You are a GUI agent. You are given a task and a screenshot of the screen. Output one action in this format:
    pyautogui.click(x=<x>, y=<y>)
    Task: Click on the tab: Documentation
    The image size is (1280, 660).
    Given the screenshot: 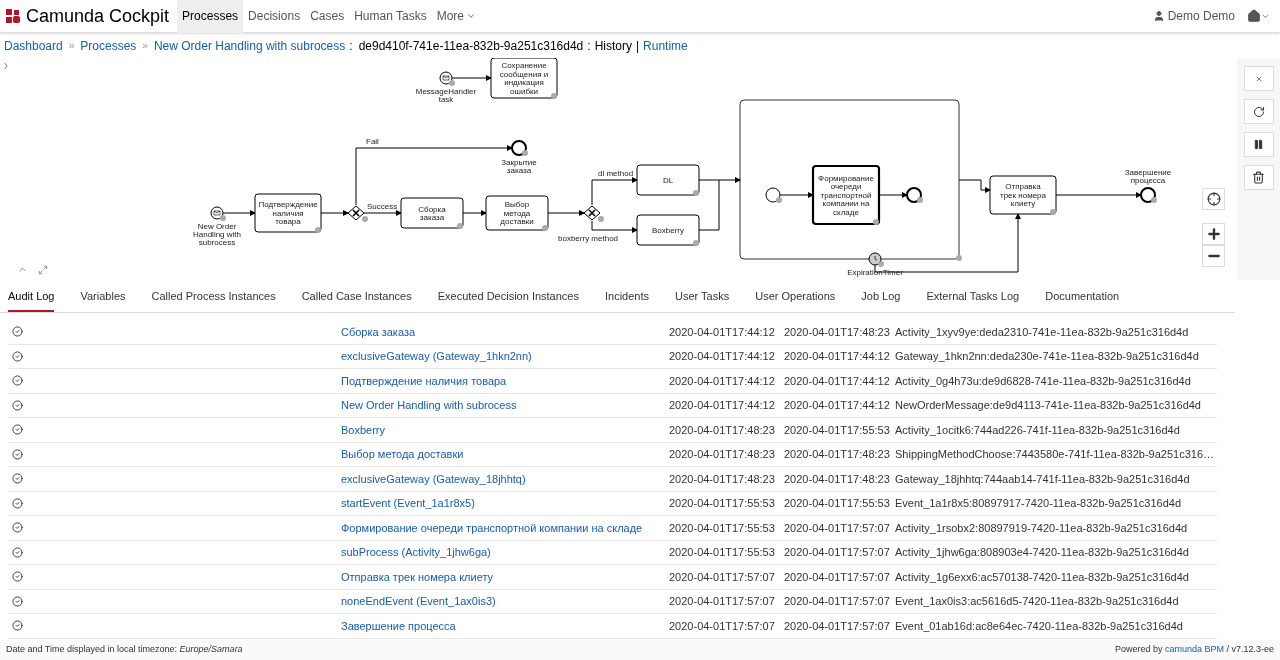 What is the action you would take?
    pyautogui.click(x=1082, y=299)
    